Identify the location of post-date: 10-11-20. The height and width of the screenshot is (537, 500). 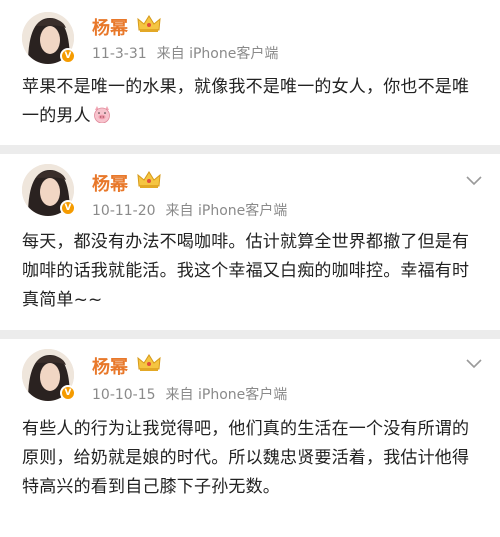
(124, 211).